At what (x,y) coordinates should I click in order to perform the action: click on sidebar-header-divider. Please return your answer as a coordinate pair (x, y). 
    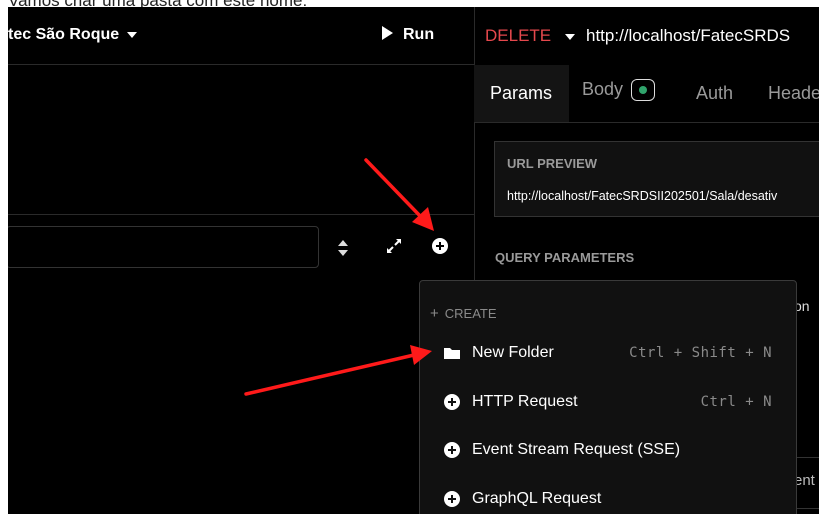
    Looking at the image, I should click on (241, 64).